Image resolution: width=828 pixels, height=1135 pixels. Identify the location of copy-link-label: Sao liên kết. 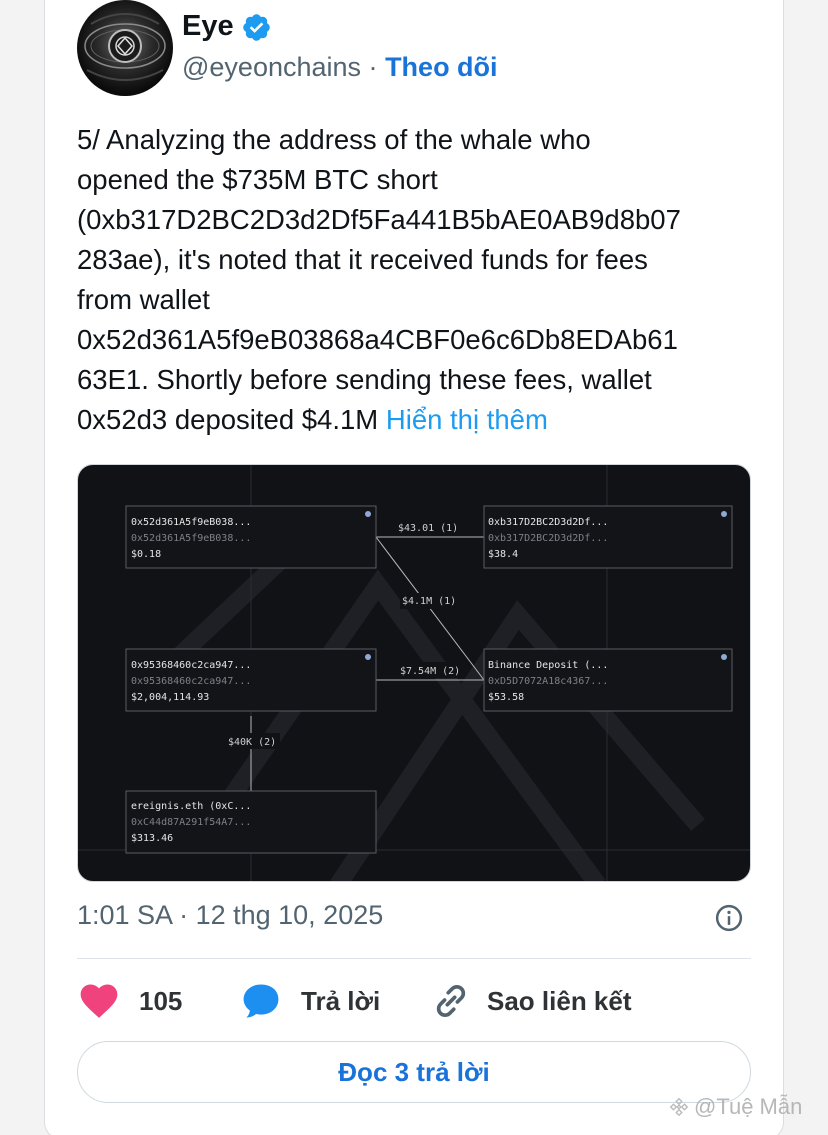
(559, 1000).